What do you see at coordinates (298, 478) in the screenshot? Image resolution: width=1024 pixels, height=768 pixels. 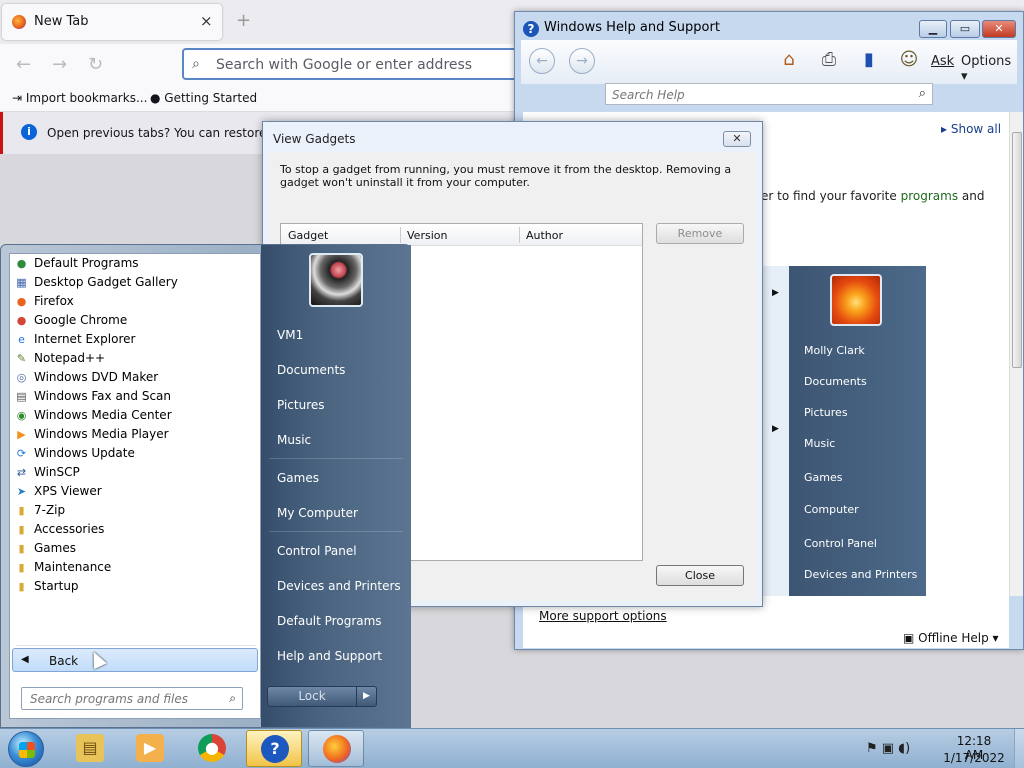 I see `start-item-games: Games` at bounding box center [298, 478].